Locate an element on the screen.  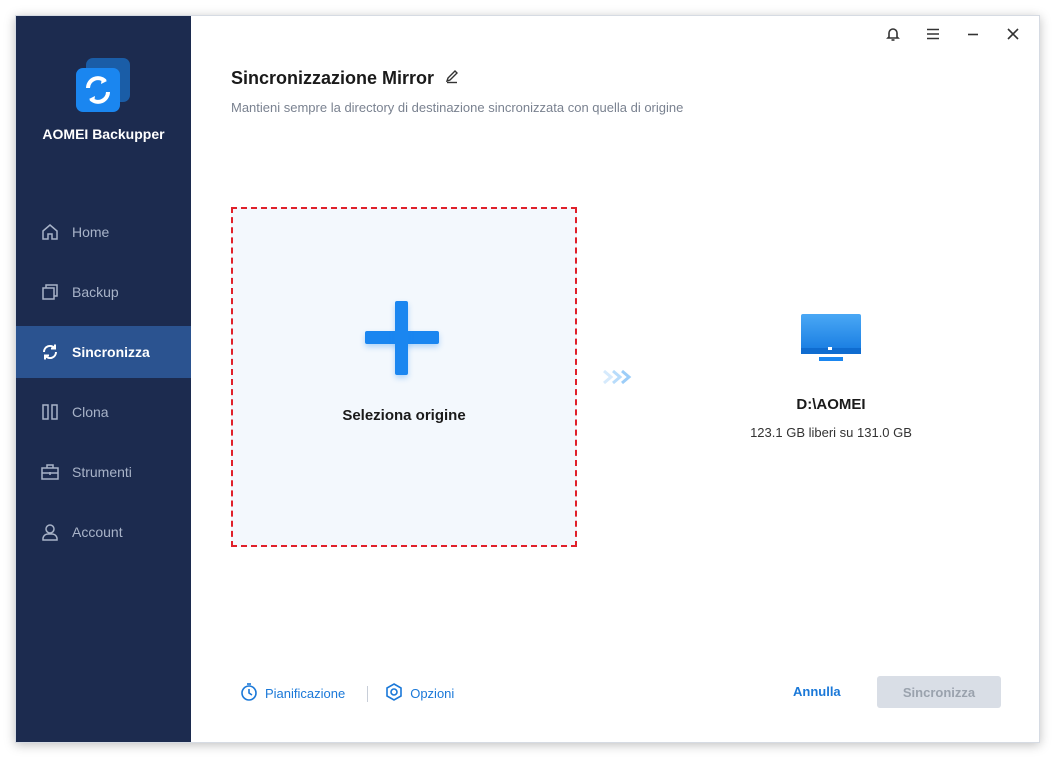
toolbox-icon is located at coordinates (50, 472).